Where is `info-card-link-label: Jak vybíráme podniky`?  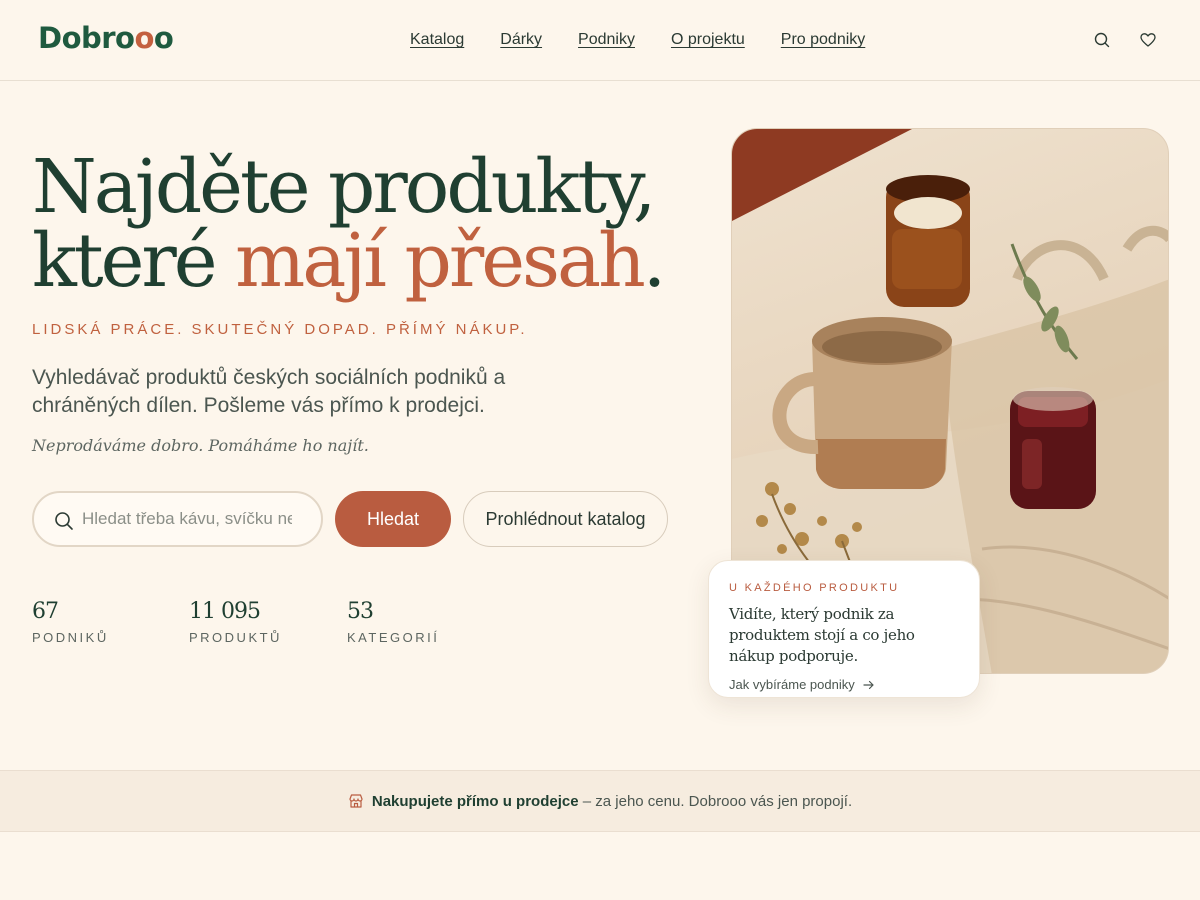
info-card-link-label: Jak vybíráme podniky is located at coordinates (792, 684).